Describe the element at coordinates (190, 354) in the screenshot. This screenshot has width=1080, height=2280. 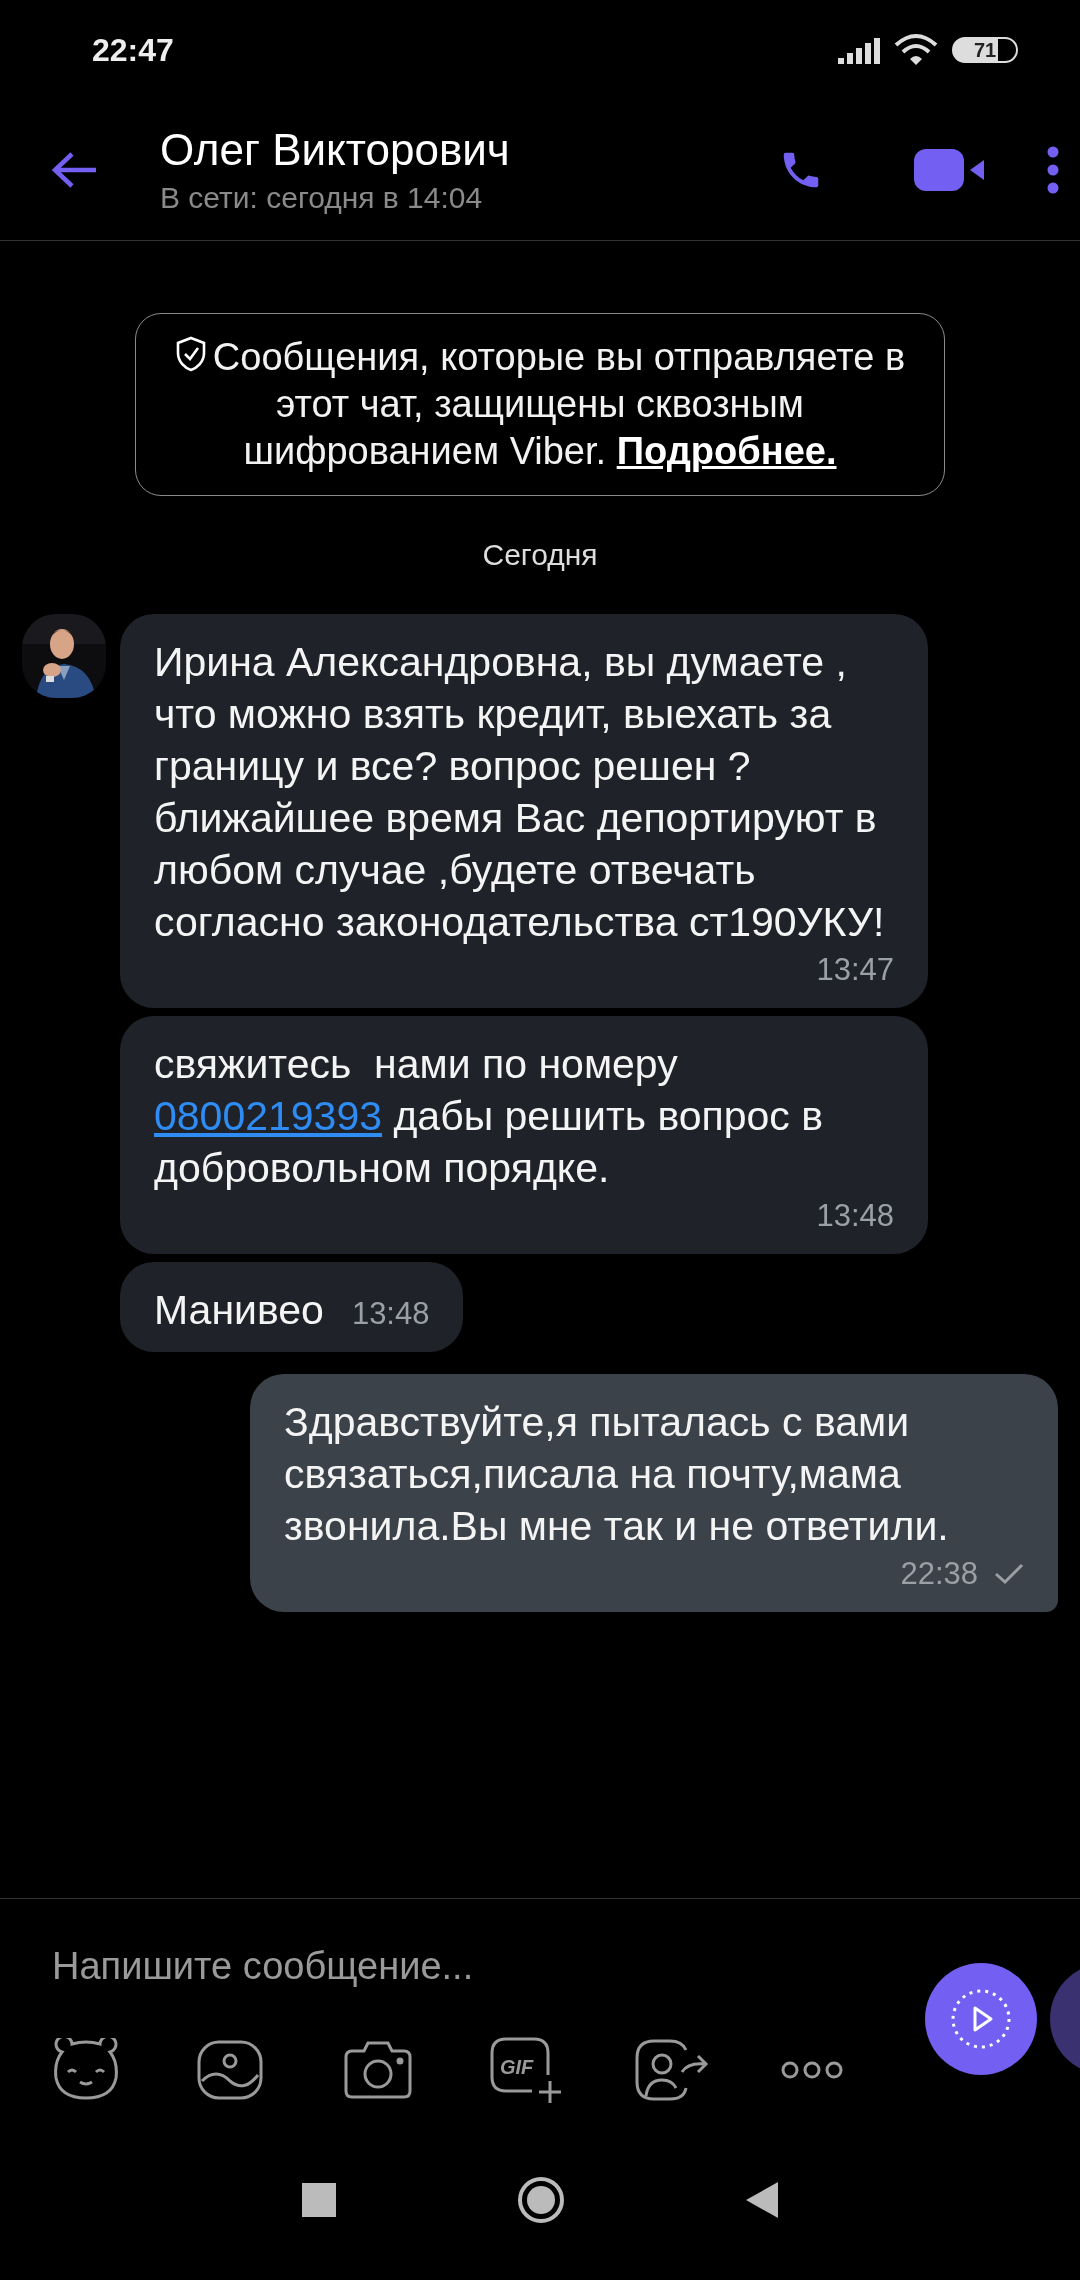
I see `shield-icon` at that location.